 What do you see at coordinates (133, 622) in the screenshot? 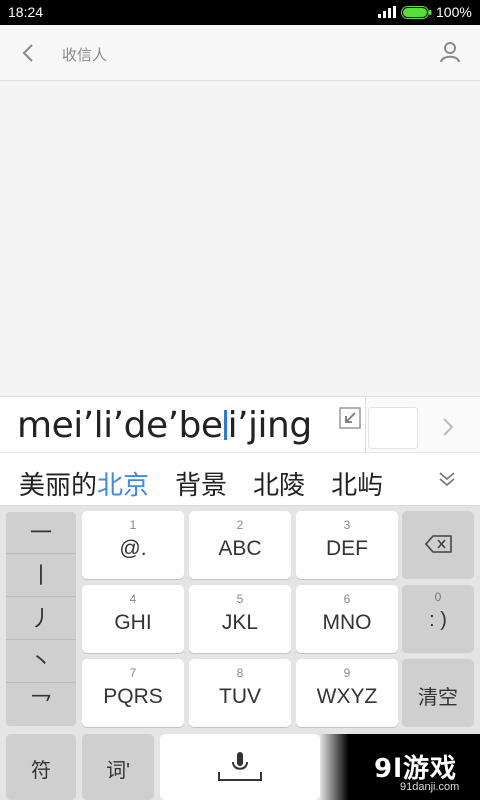
I see `key-label: GHI` at bounding box center [133, 622].